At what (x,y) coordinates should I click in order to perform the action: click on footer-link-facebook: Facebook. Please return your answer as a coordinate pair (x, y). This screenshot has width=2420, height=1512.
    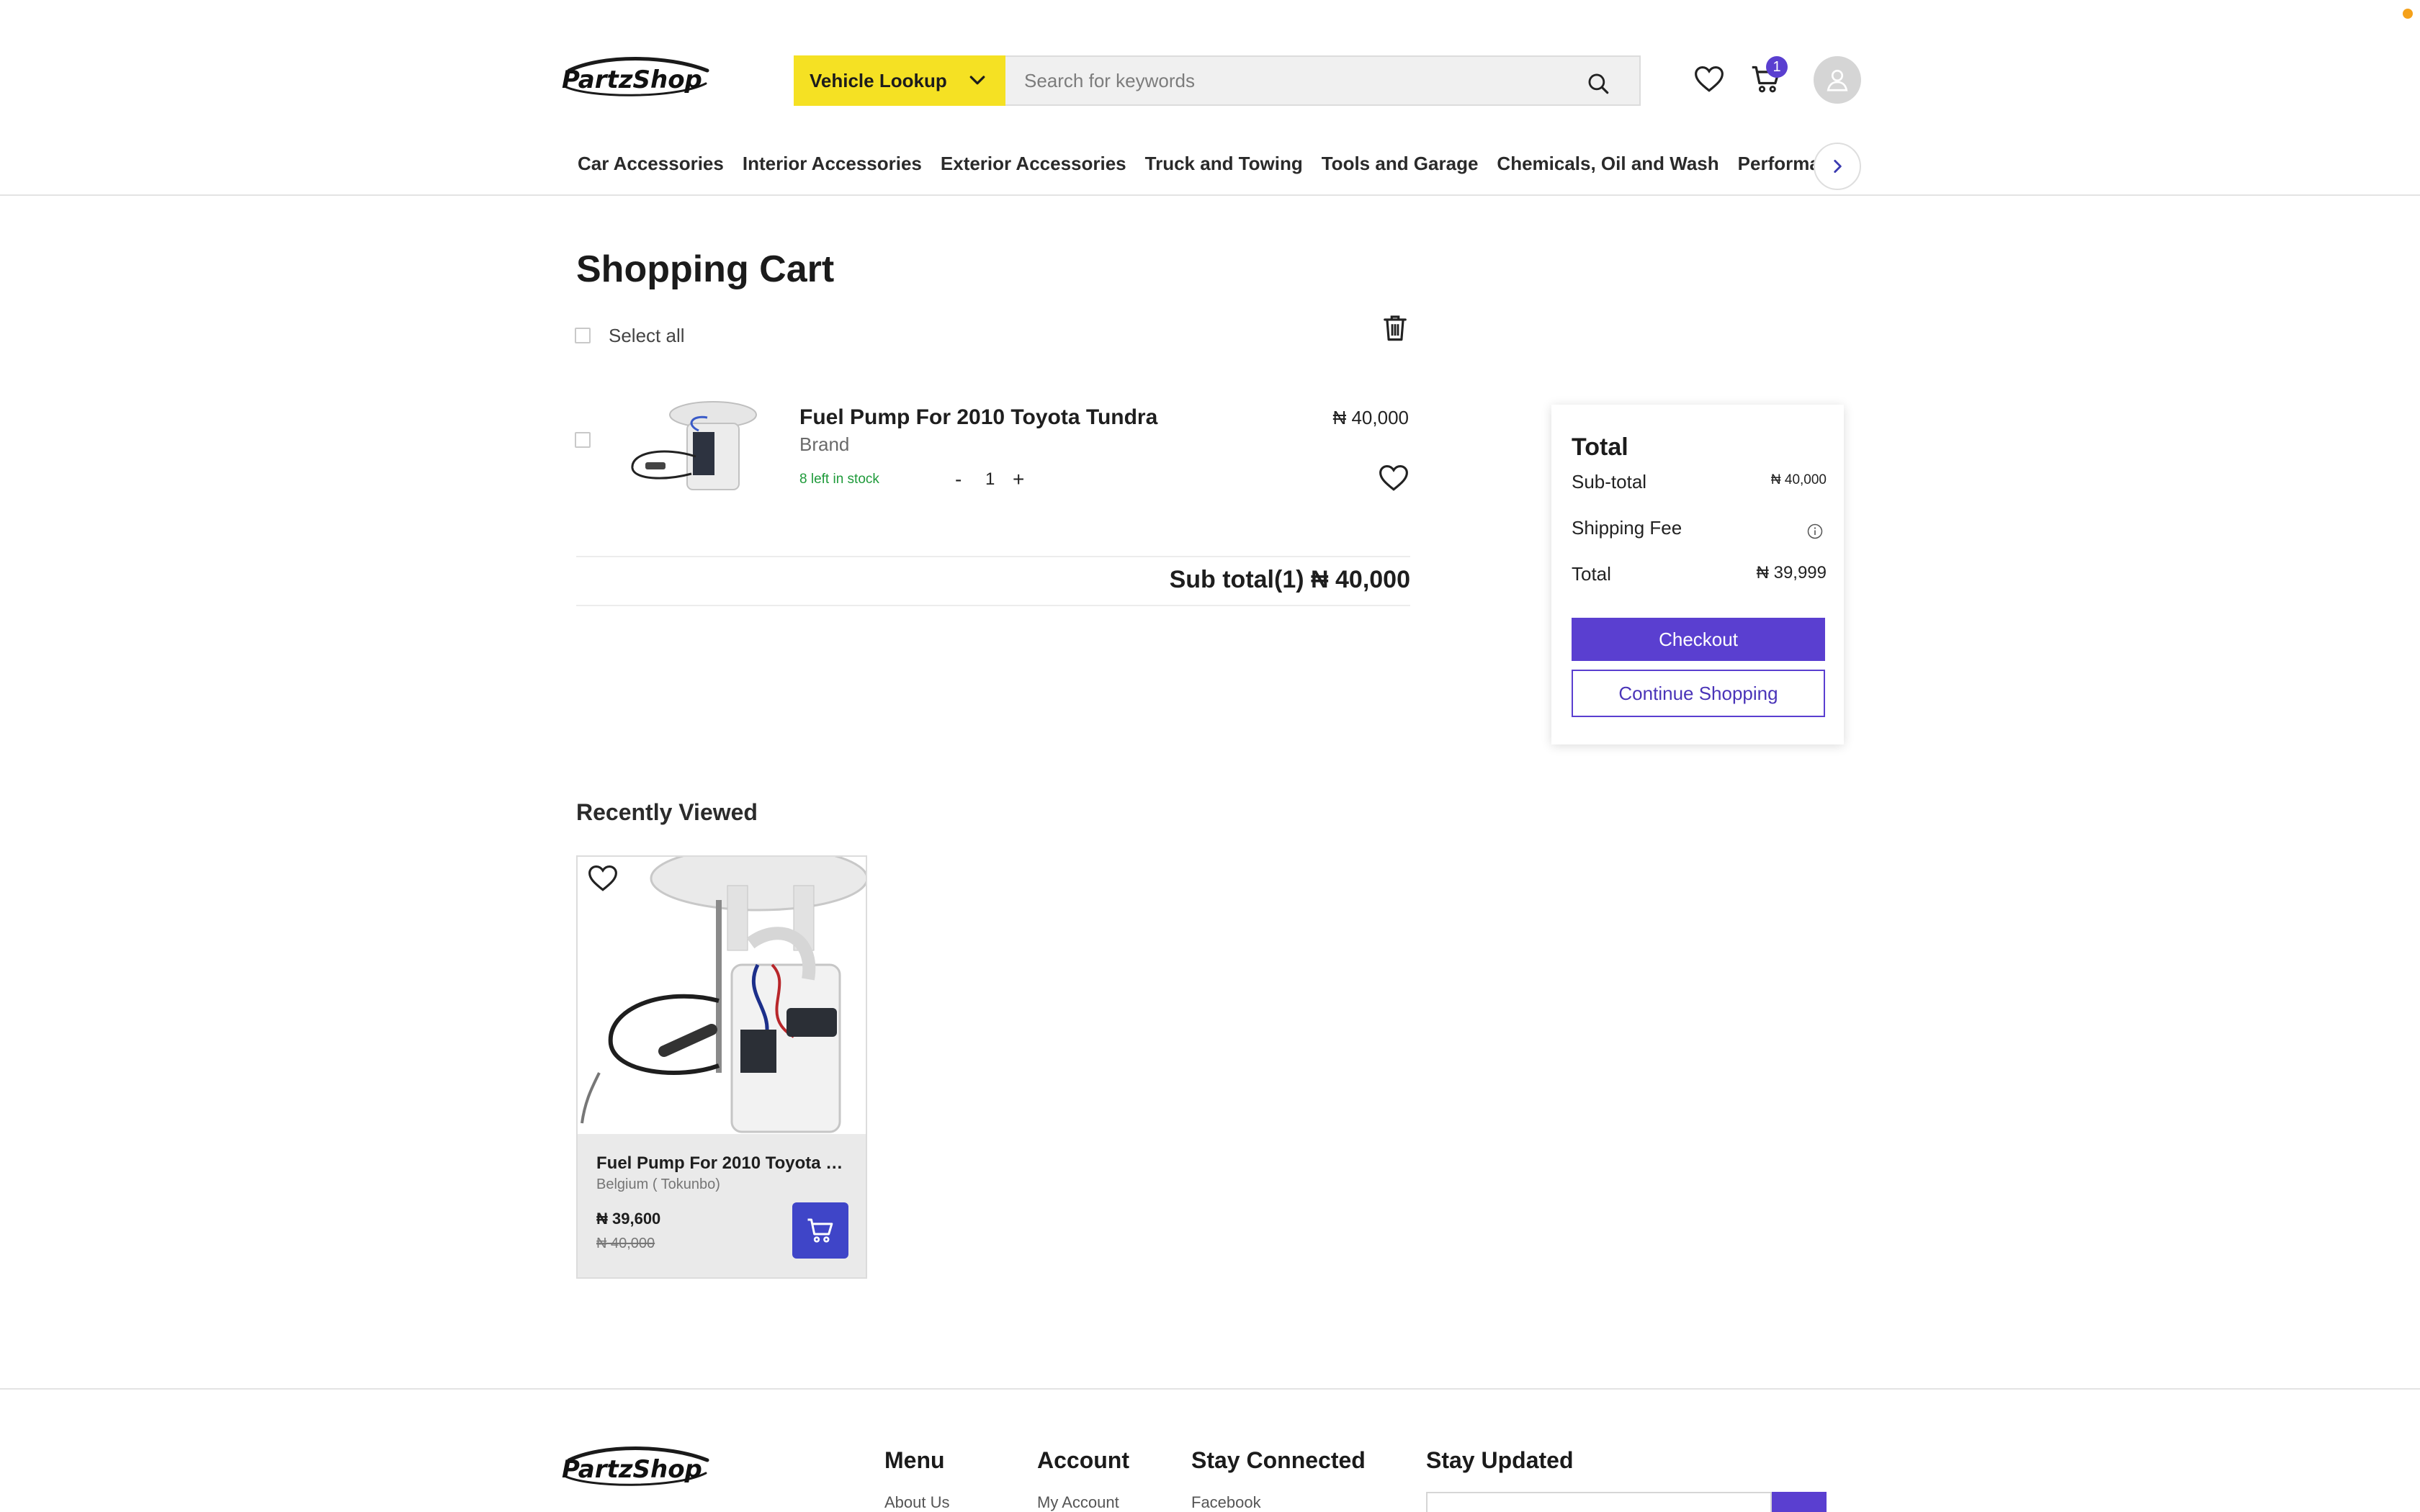
    Looking at the image, I should click on (1226, 1502).